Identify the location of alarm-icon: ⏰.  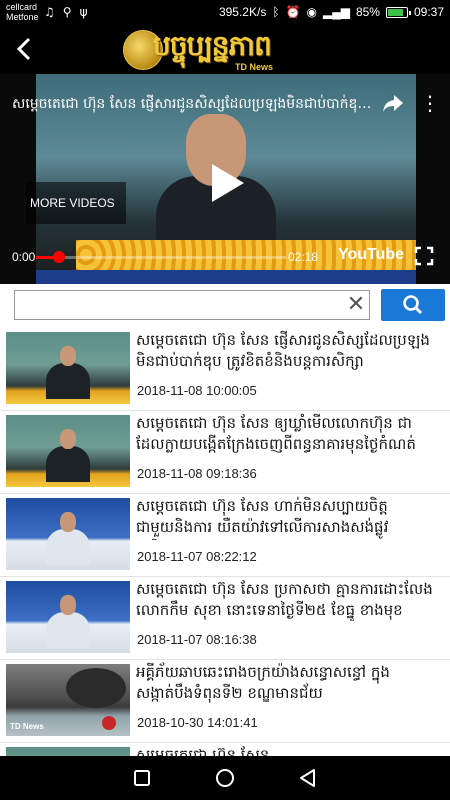
(293, 12).